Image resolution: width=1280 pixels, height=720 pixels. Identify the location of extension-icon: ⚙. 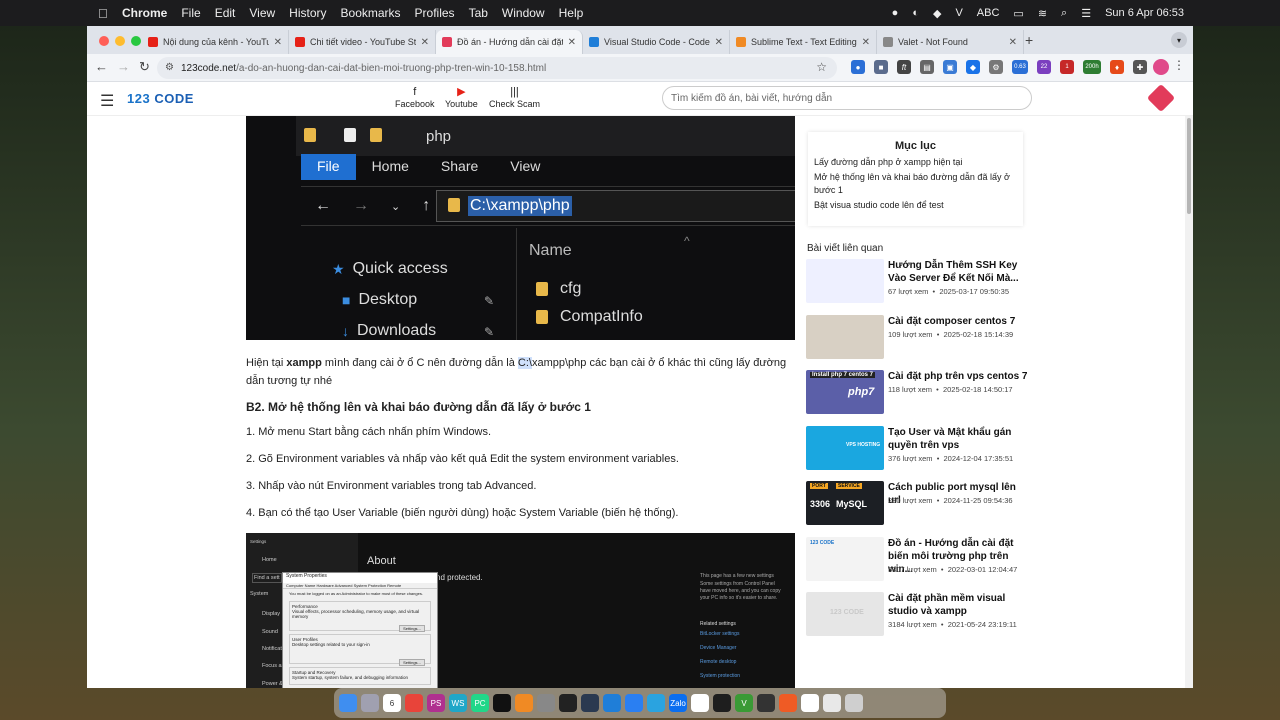
(996, 67).